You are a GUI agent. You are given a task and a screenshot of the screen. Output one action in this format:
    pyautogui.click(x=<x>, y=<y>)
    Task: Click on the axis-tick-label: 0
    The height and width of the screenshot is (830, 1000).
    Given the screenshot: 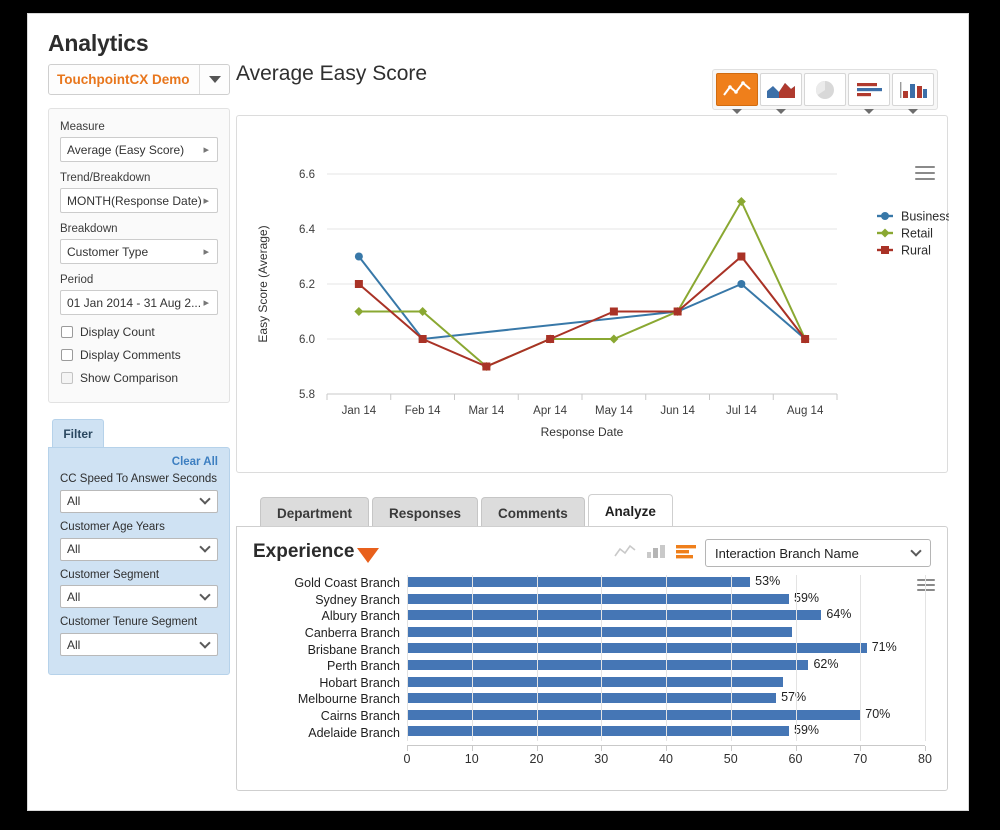 What is the action you would take?
    pyautogui.click(x=407, y=758)
    